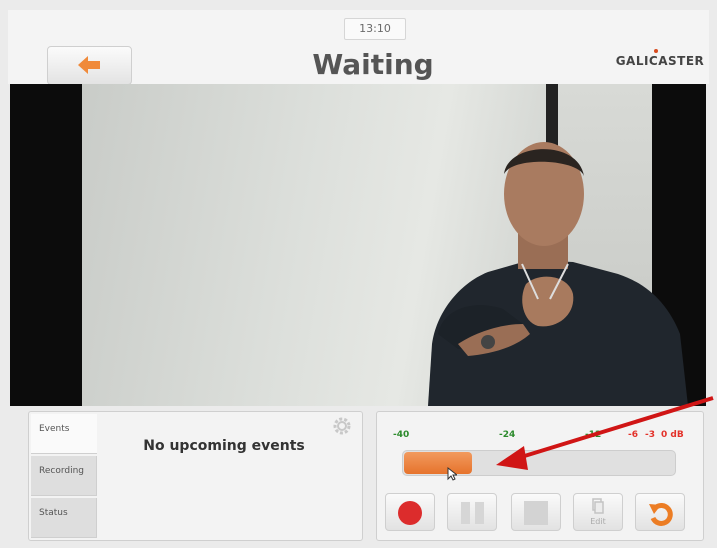 The height and width of the screenshot is (548, 717). Describe the element at coordinates (452, 474) in the screenshot. I see `mouse-cursor-icon` at that location.